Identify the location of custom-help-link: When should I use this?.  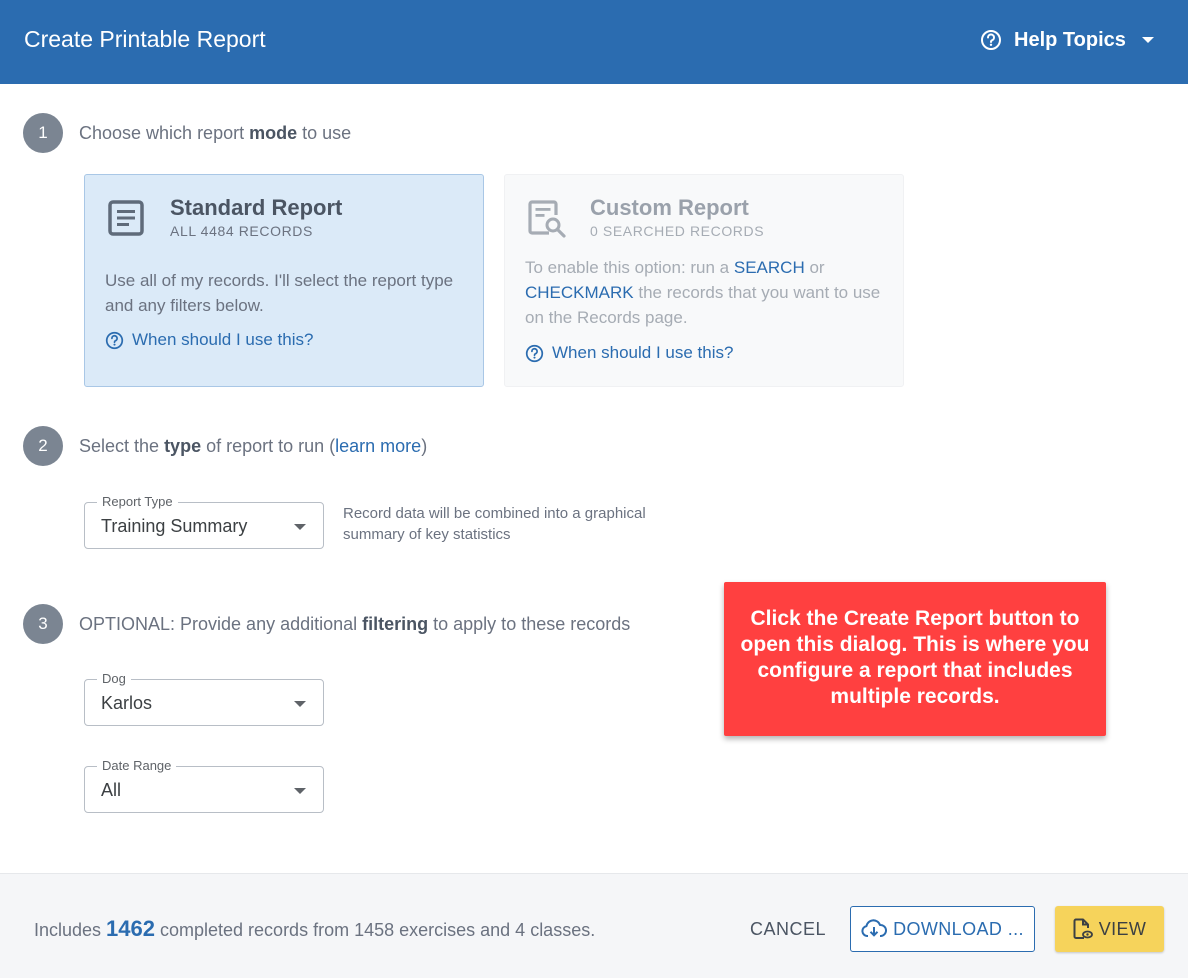
(629, 353).